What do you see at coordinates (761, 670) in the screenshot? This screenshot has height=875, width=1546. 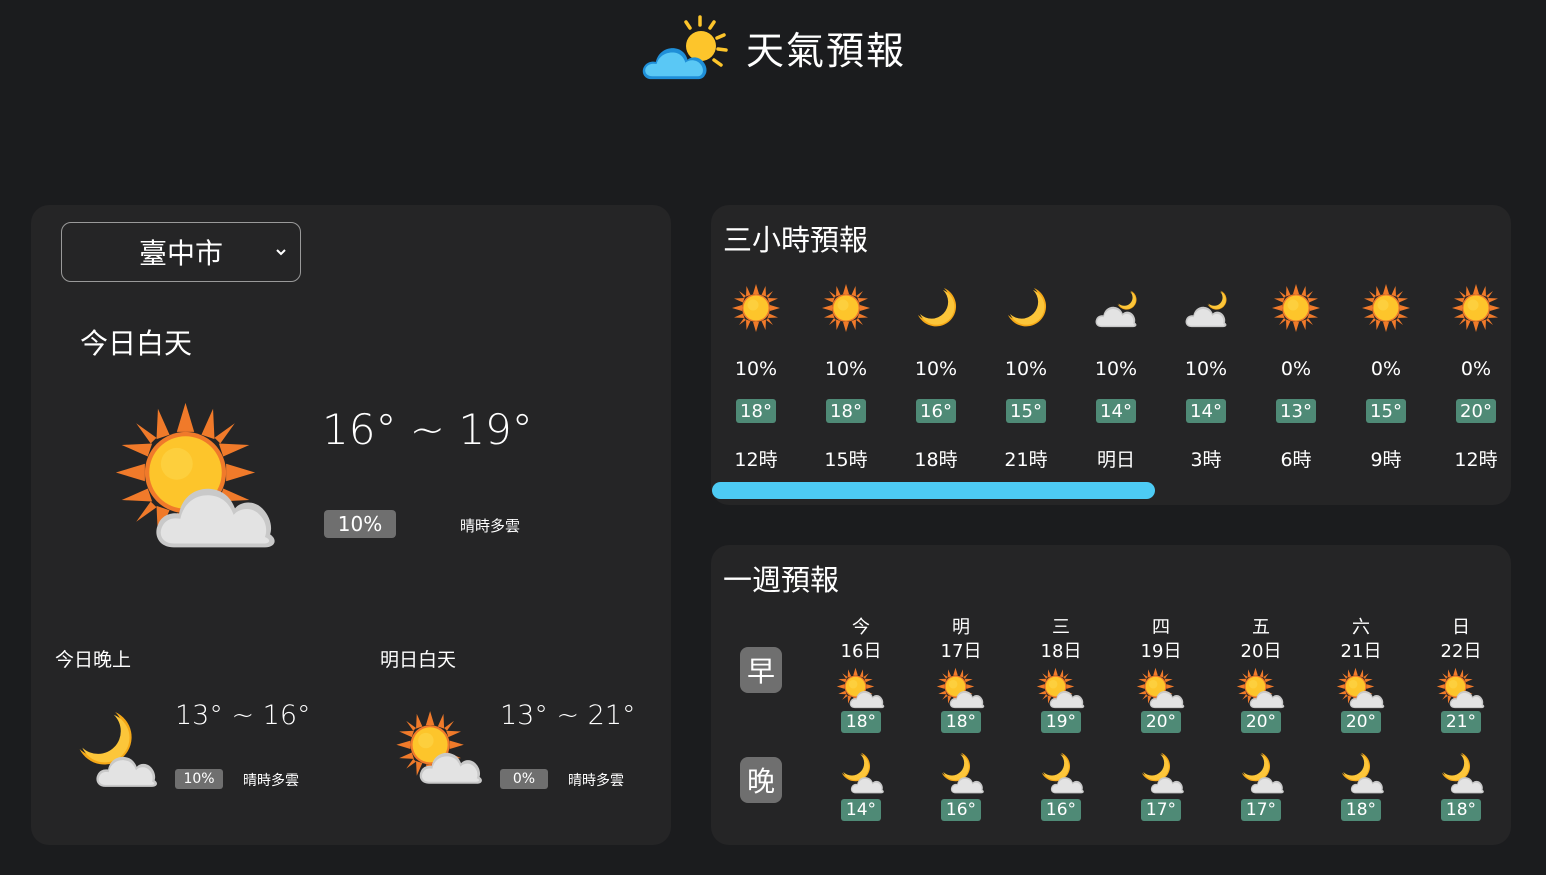 I see `daytime-row-badge: 早` at bounding box center [761, 670].